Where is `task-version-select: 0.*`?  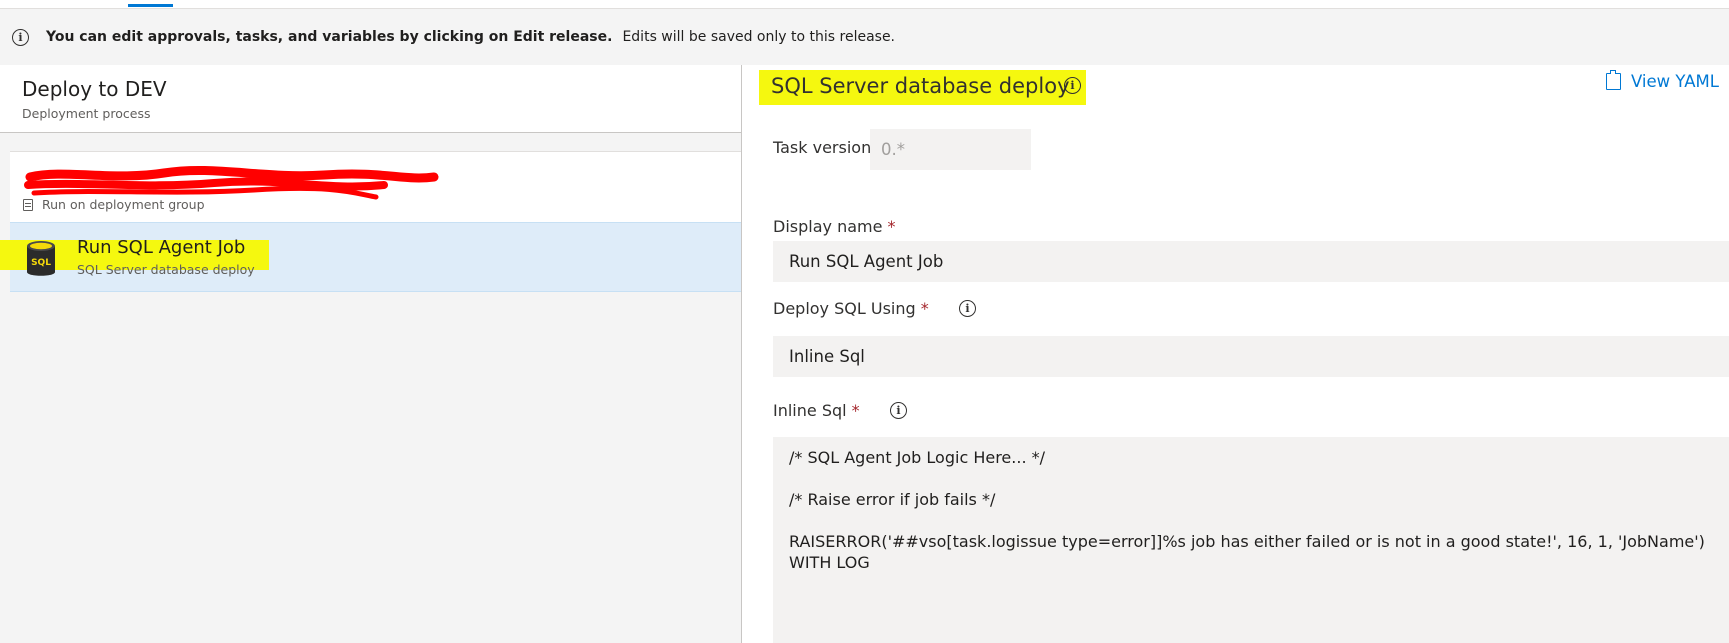
task-version-select: 0.* is located at coordinates (950, 149).